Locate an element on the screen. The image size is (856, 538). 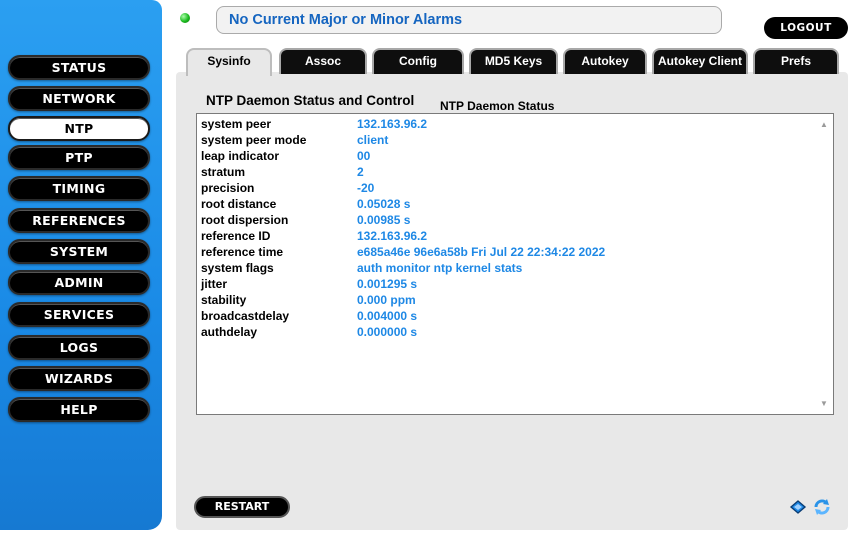
status-value: 0.05028 s is located at coordinates (384, 204).